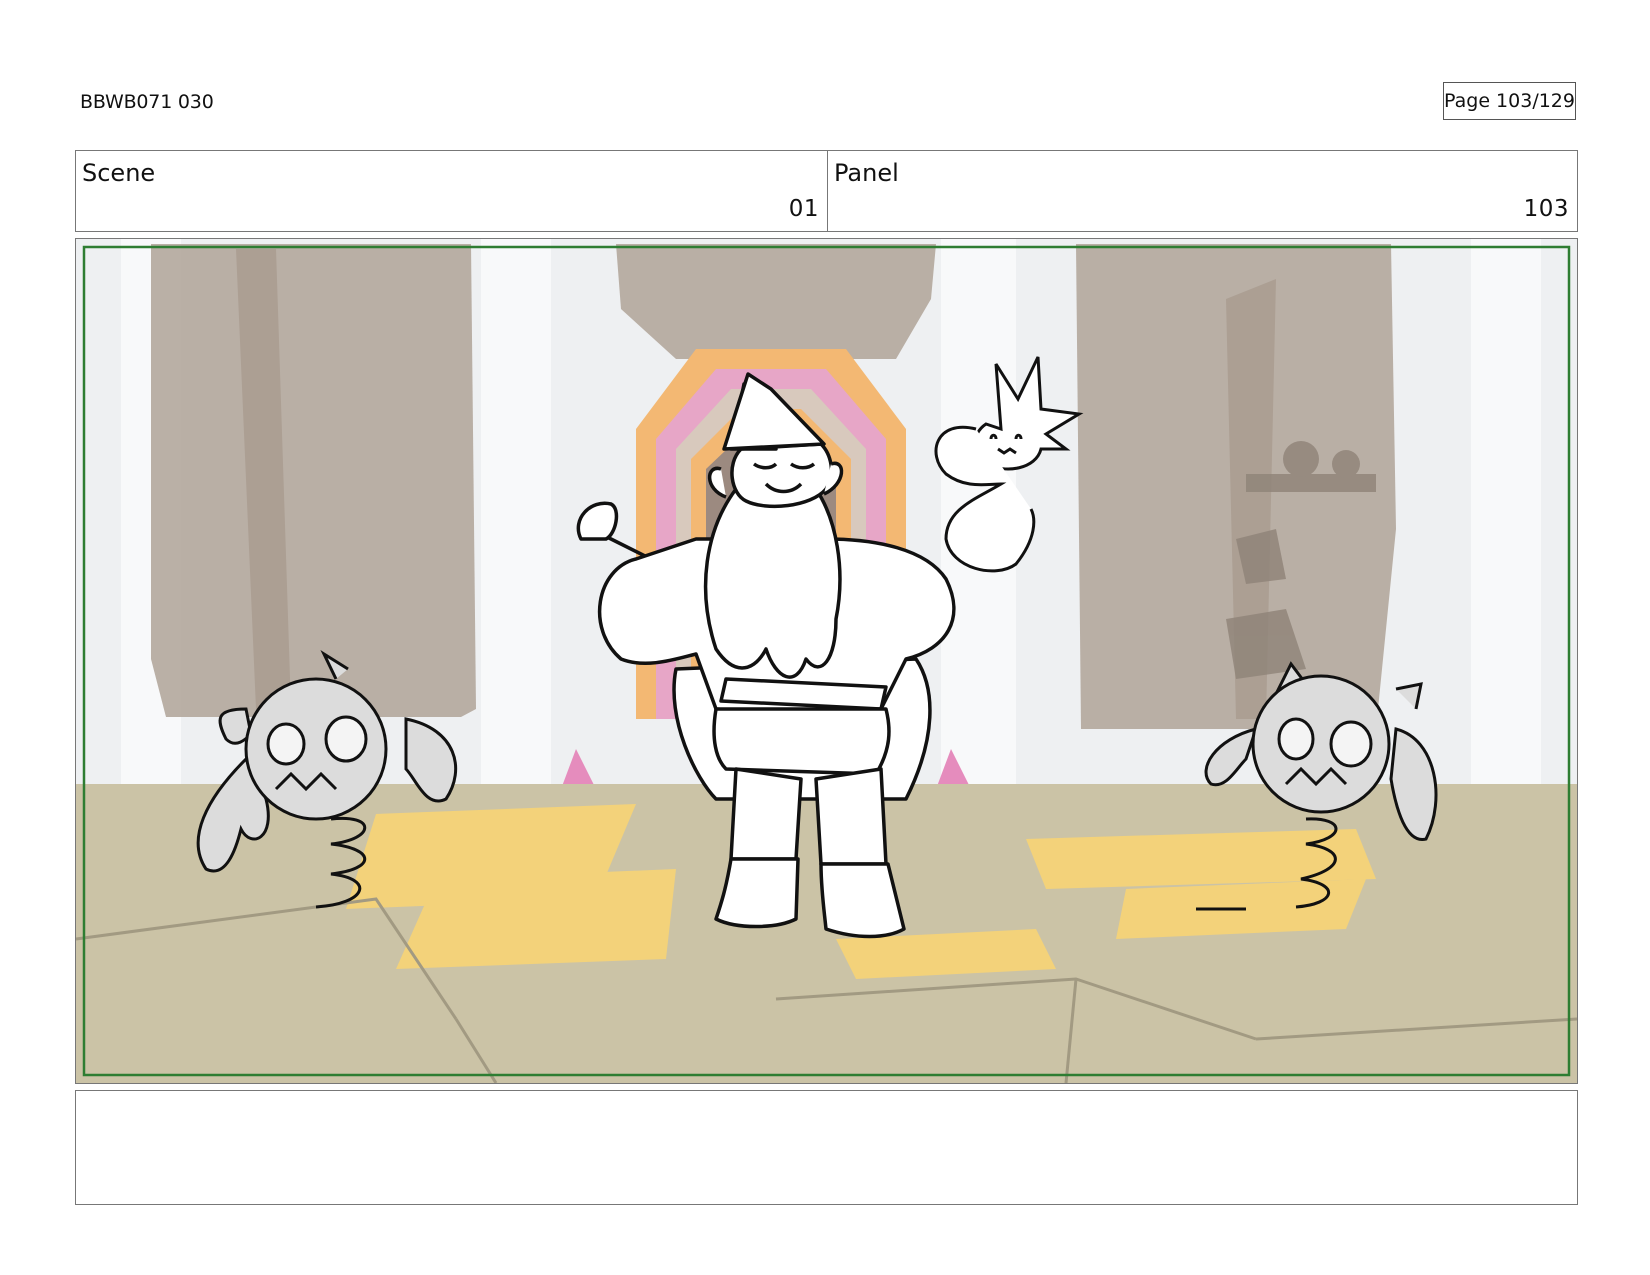 This screenshot has height=1275, width=1650. Describe the element at coordinates (147, 102) in the screenshot. I see `document-id: BBWB071 030` at that location.